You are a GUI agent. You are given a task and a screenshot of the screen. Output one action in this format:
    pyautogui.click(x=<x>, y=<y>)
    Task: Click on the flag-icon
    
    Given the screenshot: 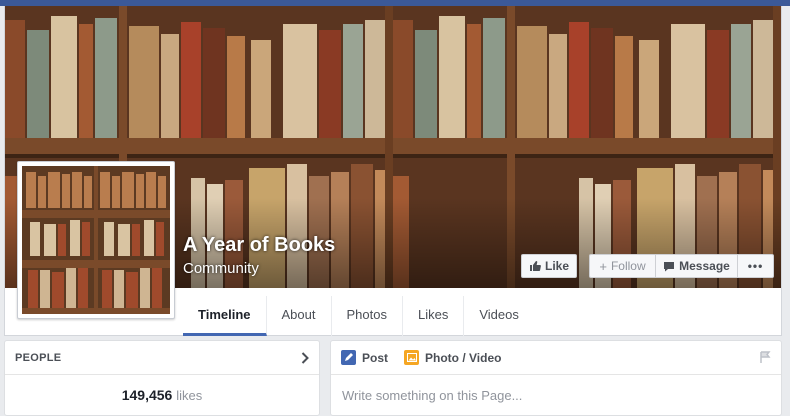 What is the action you would take?
    pyautogui.click(x=765, y=357)
    